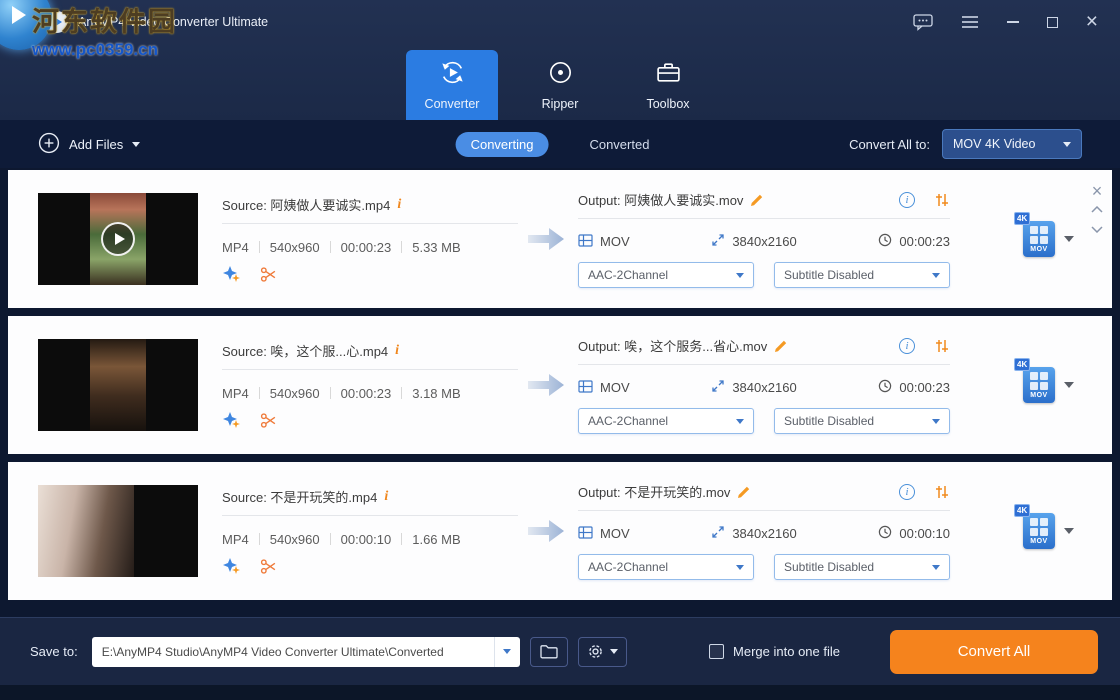 The height and width of the screenshot is (700, 1120). I want to click on browse-folder-button, so click(548, 651).